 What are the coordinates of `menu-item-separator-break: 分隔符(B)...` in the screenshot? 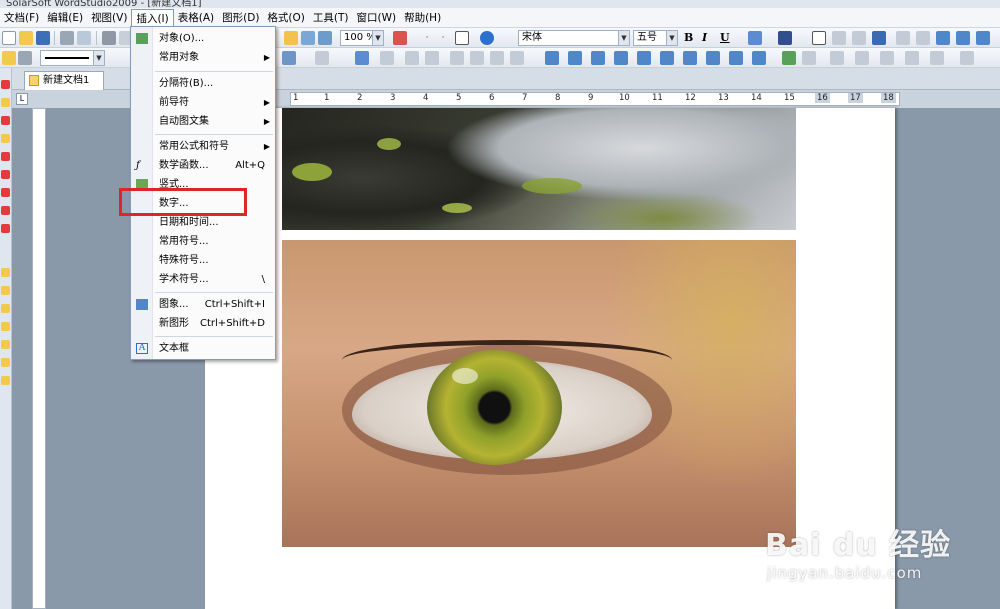 It's located at (203, 83).